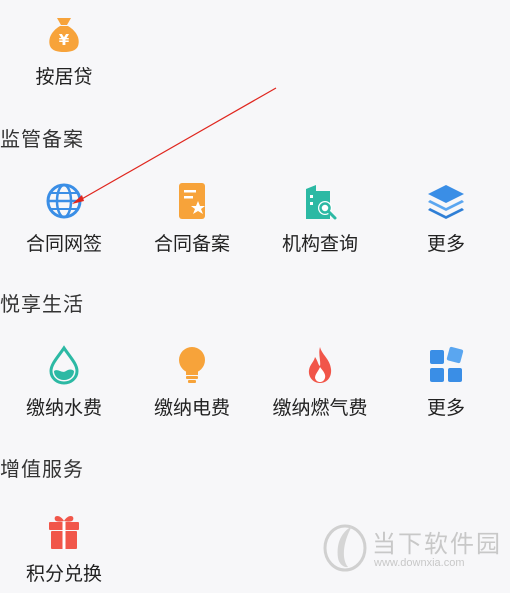 This screenshot has width=510, height=593. What do you see at coordinates (42, 469) in the screenshot?
I see `section-title-value-added: 增值服务` at bounding box center [42, 469].